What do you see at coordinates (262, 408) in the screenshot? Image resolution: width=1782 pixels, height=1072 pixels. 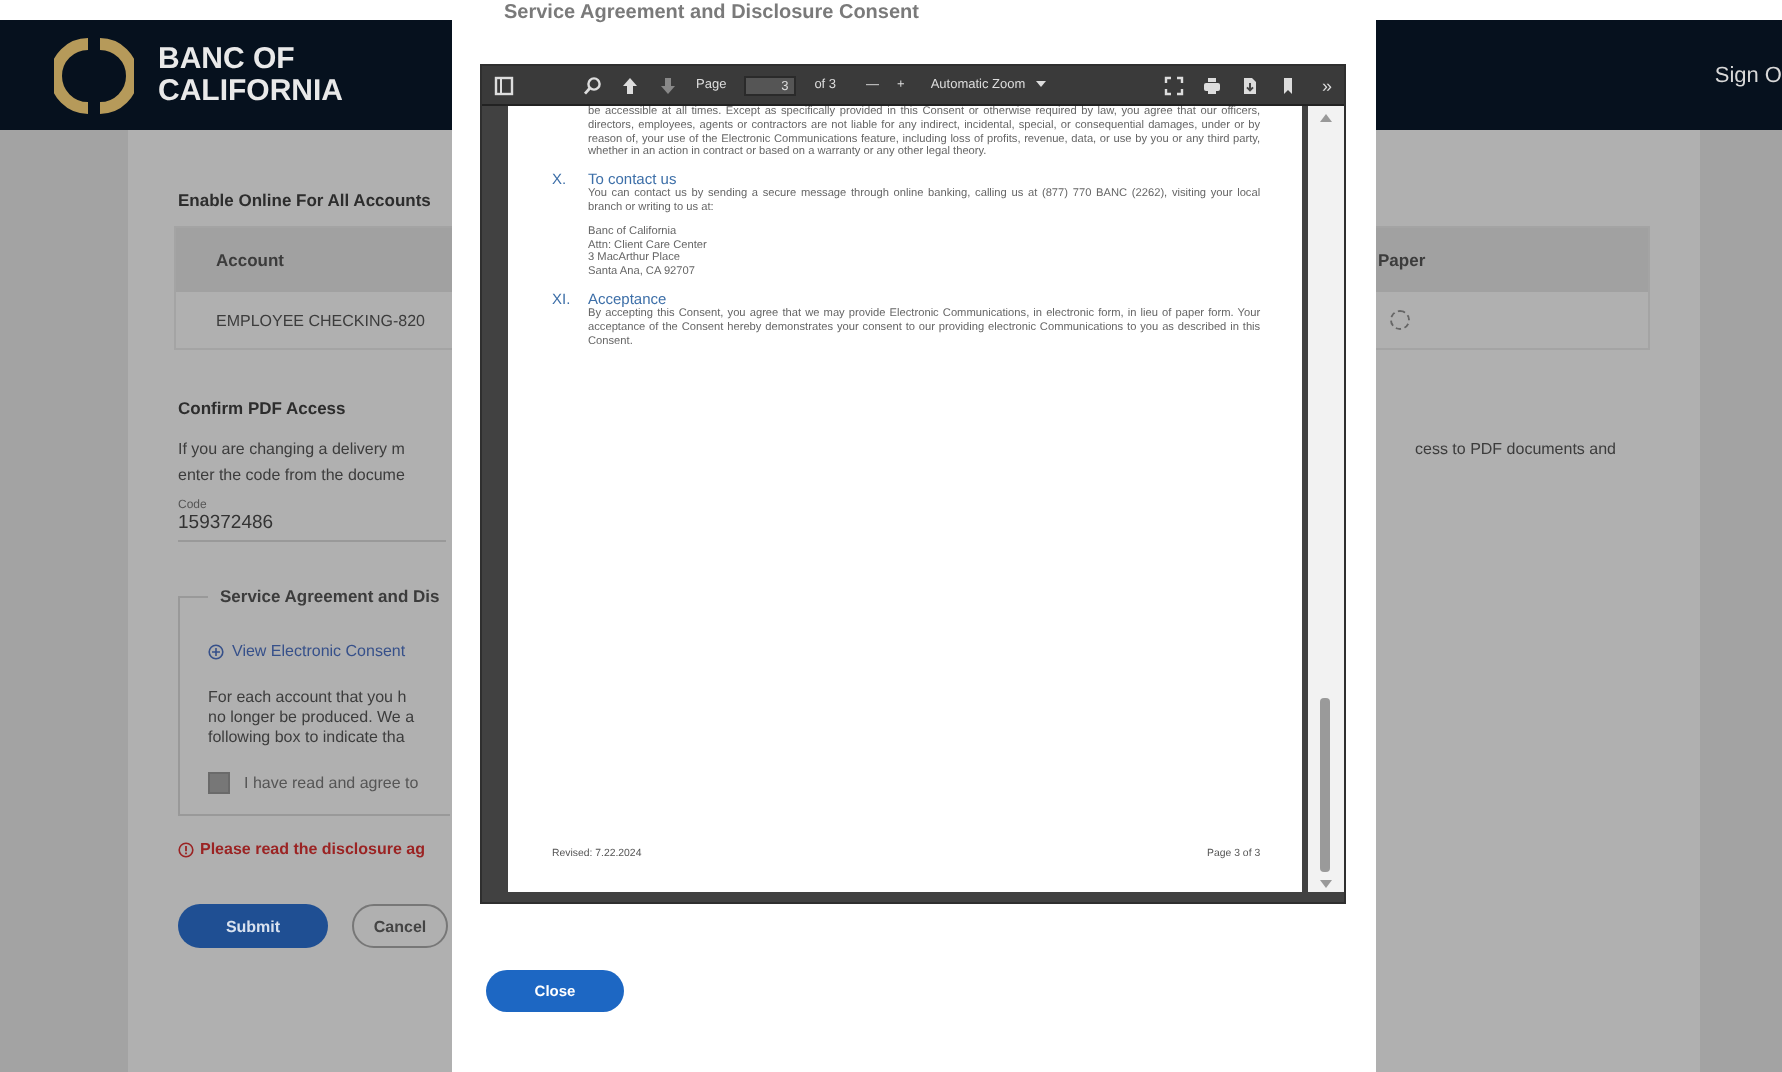 I see `section-title: Confirm PDF Access` at bounding box center [262, 408].